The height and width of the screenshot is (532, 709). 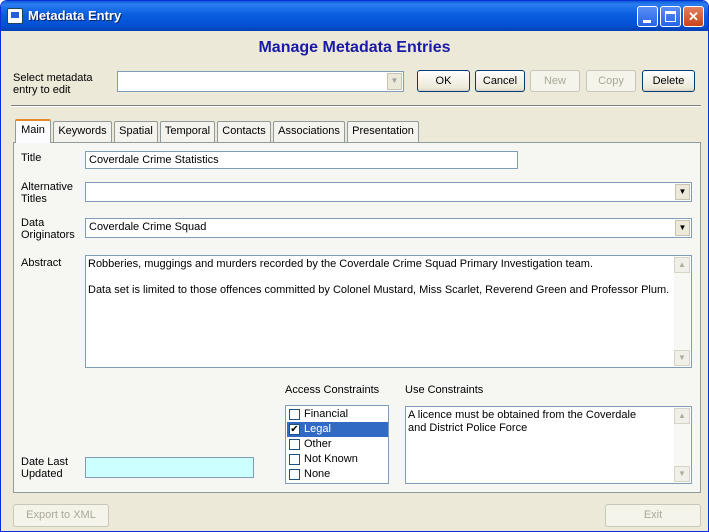 I want to click on access-constraints-label: Access Constraints, so click(x=332, y=390).